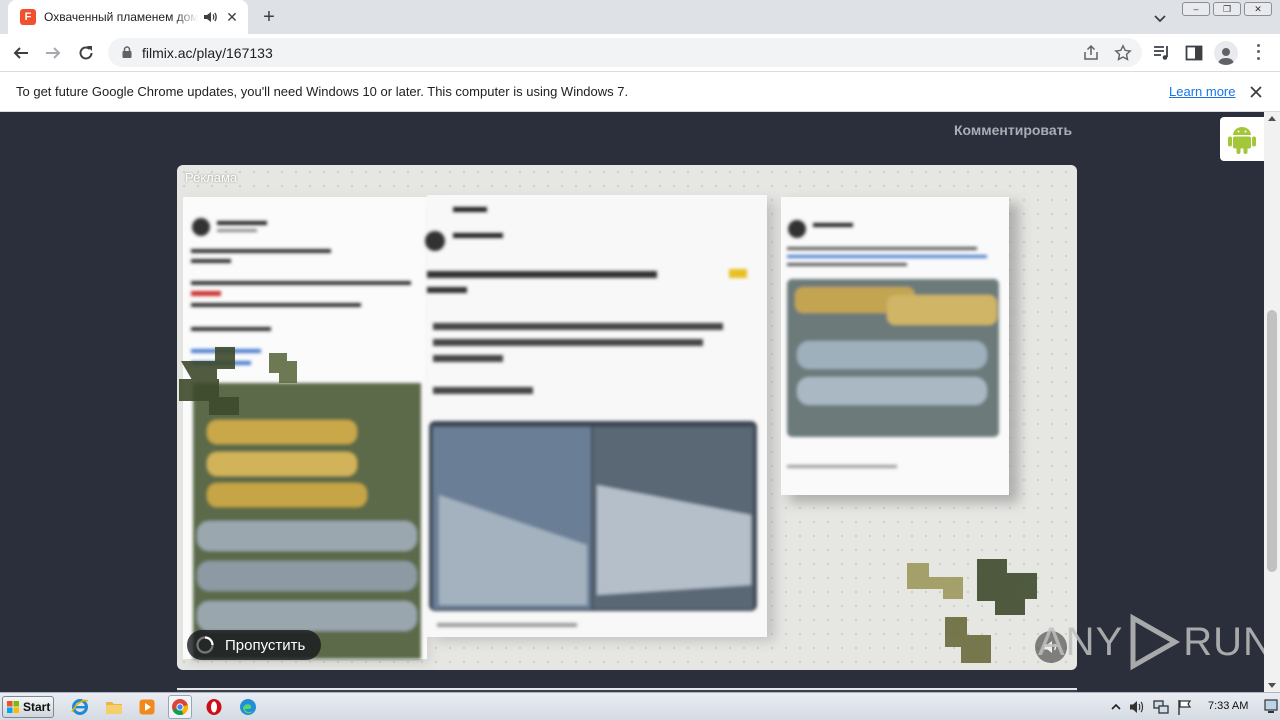 Image resolution: width=1280 pixels, height=720 pixels. What do you see at coordinates (1091, 53) in the screenshot?
I see `share-icon` at bounding box center [1091, 53].